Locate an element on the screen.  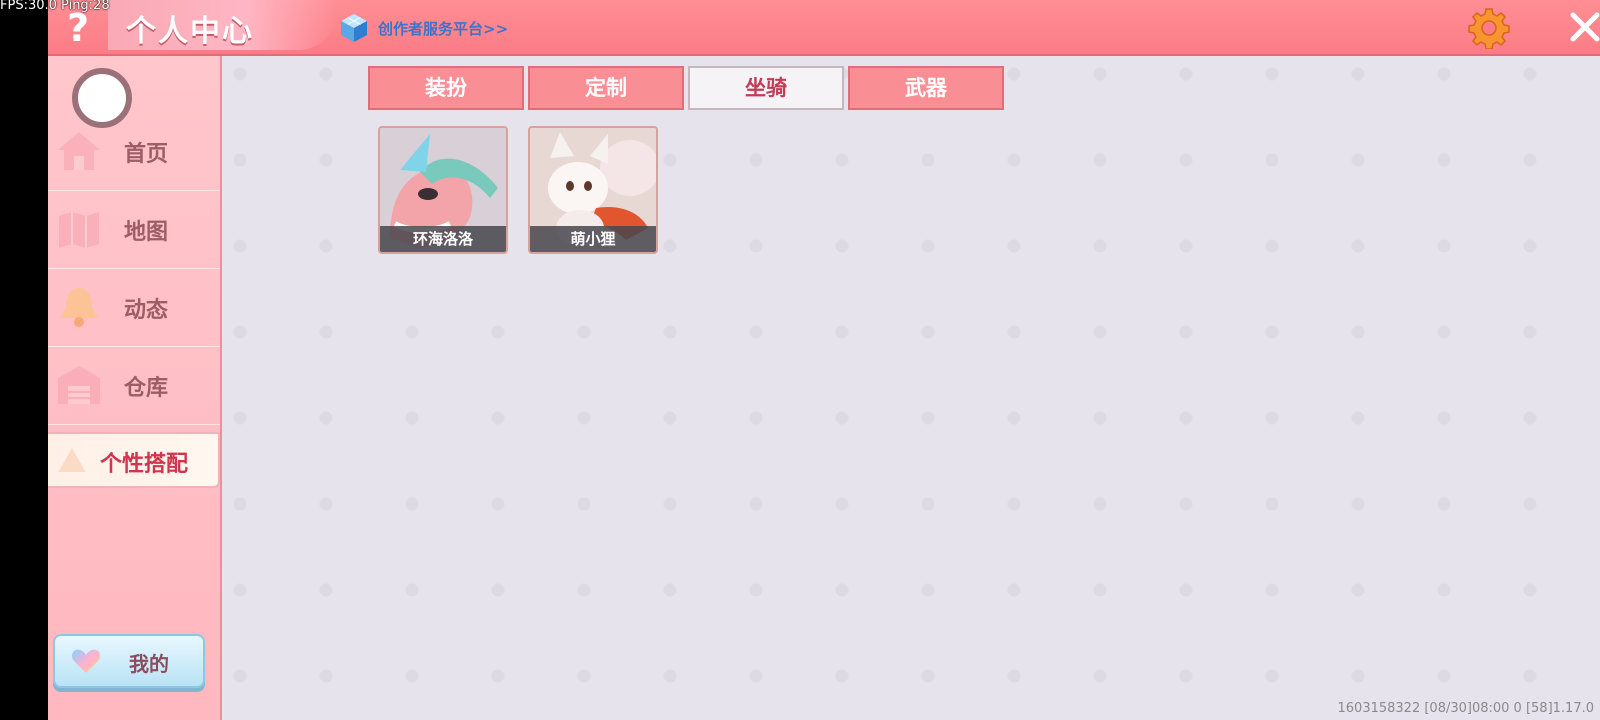
sidebar-item-warehouse: 仓库 is located at coordinates (134, 385).